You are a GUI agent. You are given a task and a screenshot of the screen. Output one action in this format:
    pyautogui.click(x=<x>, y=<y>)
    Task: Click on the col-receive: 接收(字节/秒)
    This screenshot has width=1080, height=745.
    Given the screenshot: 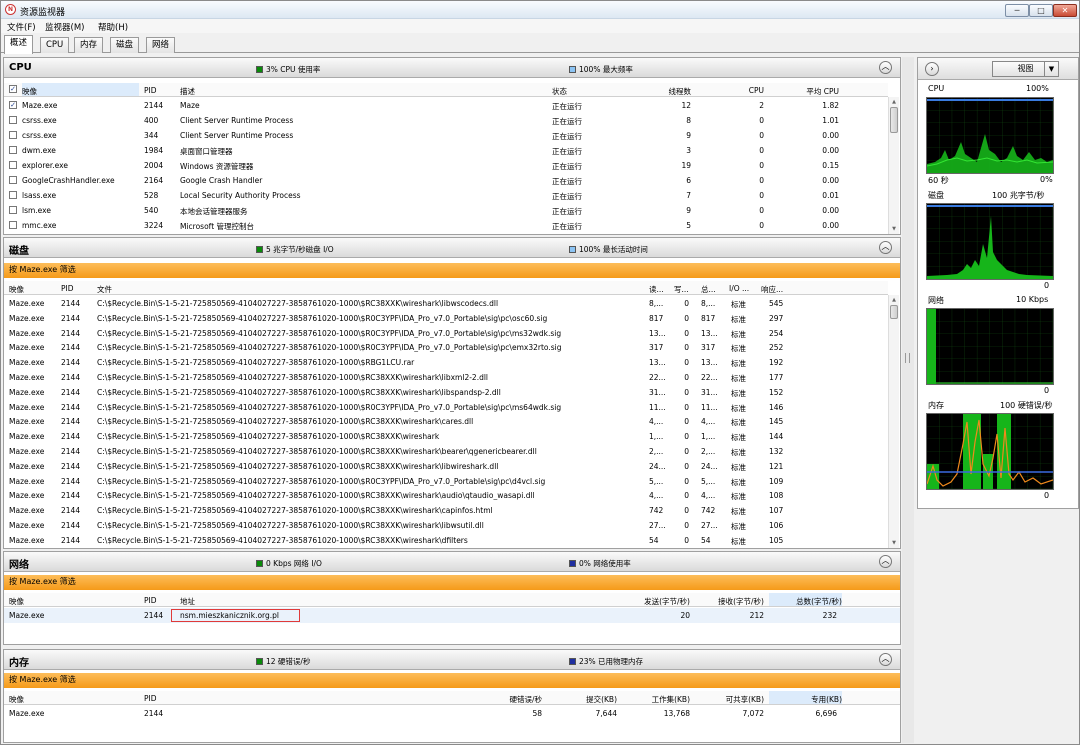 What is the action you would take?
    pyautogui.click(x=724, y=601)
    